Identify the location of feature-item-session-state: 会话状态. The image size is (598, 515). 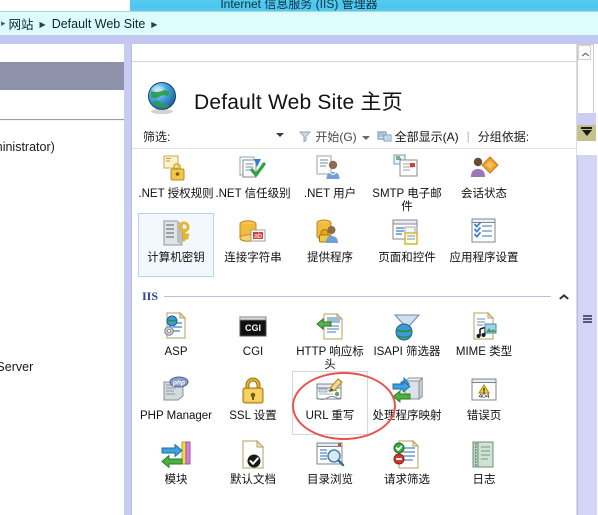
(484, 181).